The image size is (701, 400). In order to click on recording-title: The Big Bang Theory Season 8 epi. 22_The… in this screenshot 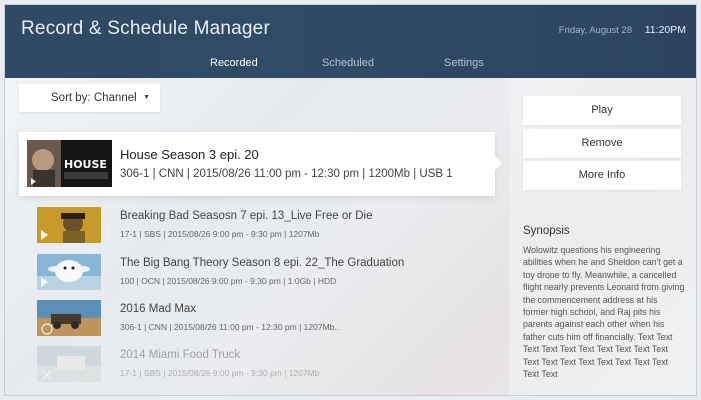, I will do `click(262, 263)`.